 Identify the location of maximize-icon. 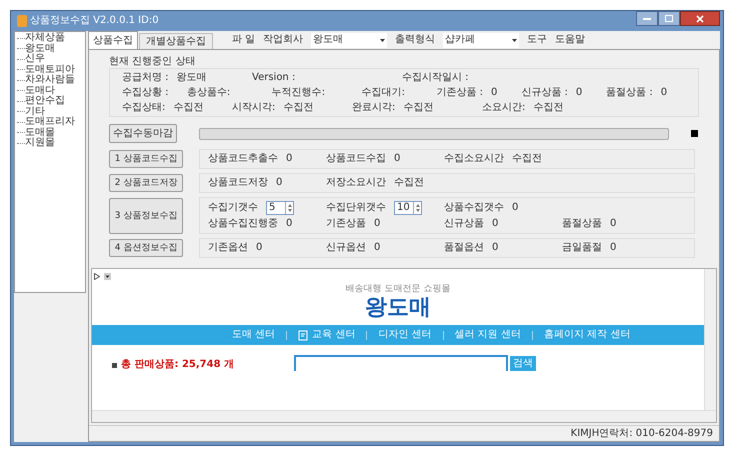
(669, 18).